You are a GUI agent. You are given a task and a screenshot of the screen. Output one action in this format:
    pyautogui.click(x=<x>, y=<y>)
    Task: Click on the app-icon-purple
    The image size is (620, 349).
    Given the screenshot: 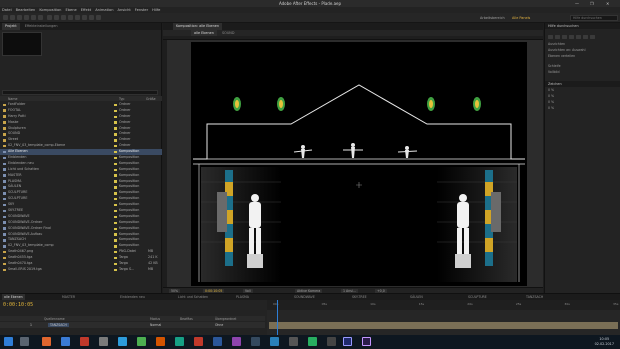 What is the action you would take?
    pyautogui.click(x=236, y=341)
    